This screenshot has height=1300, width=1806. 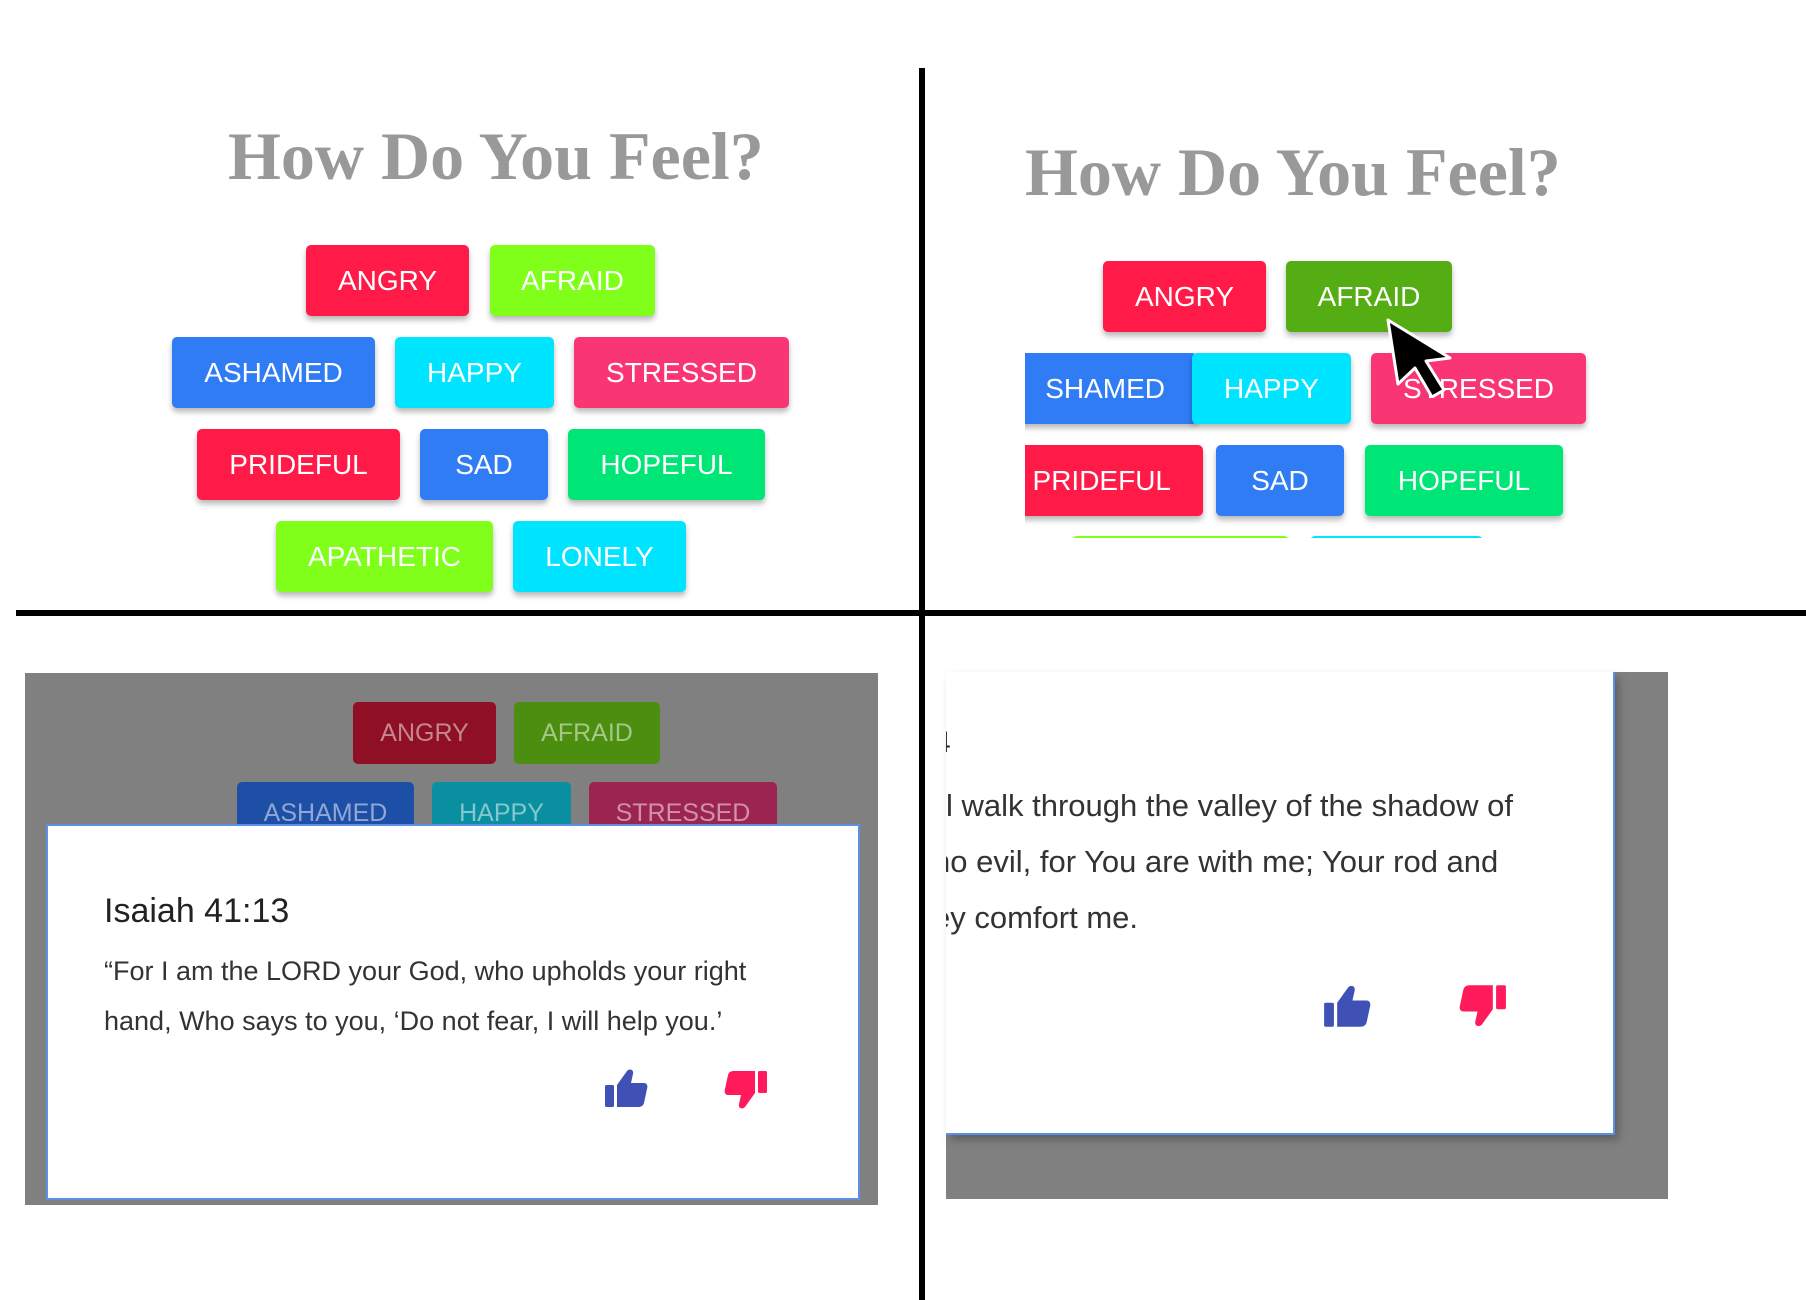 What do you see at coordinates (1042, 917) in the screenshot?
I see `verse-line-3: ey comfort me.` at bounding box center [1042, 917].